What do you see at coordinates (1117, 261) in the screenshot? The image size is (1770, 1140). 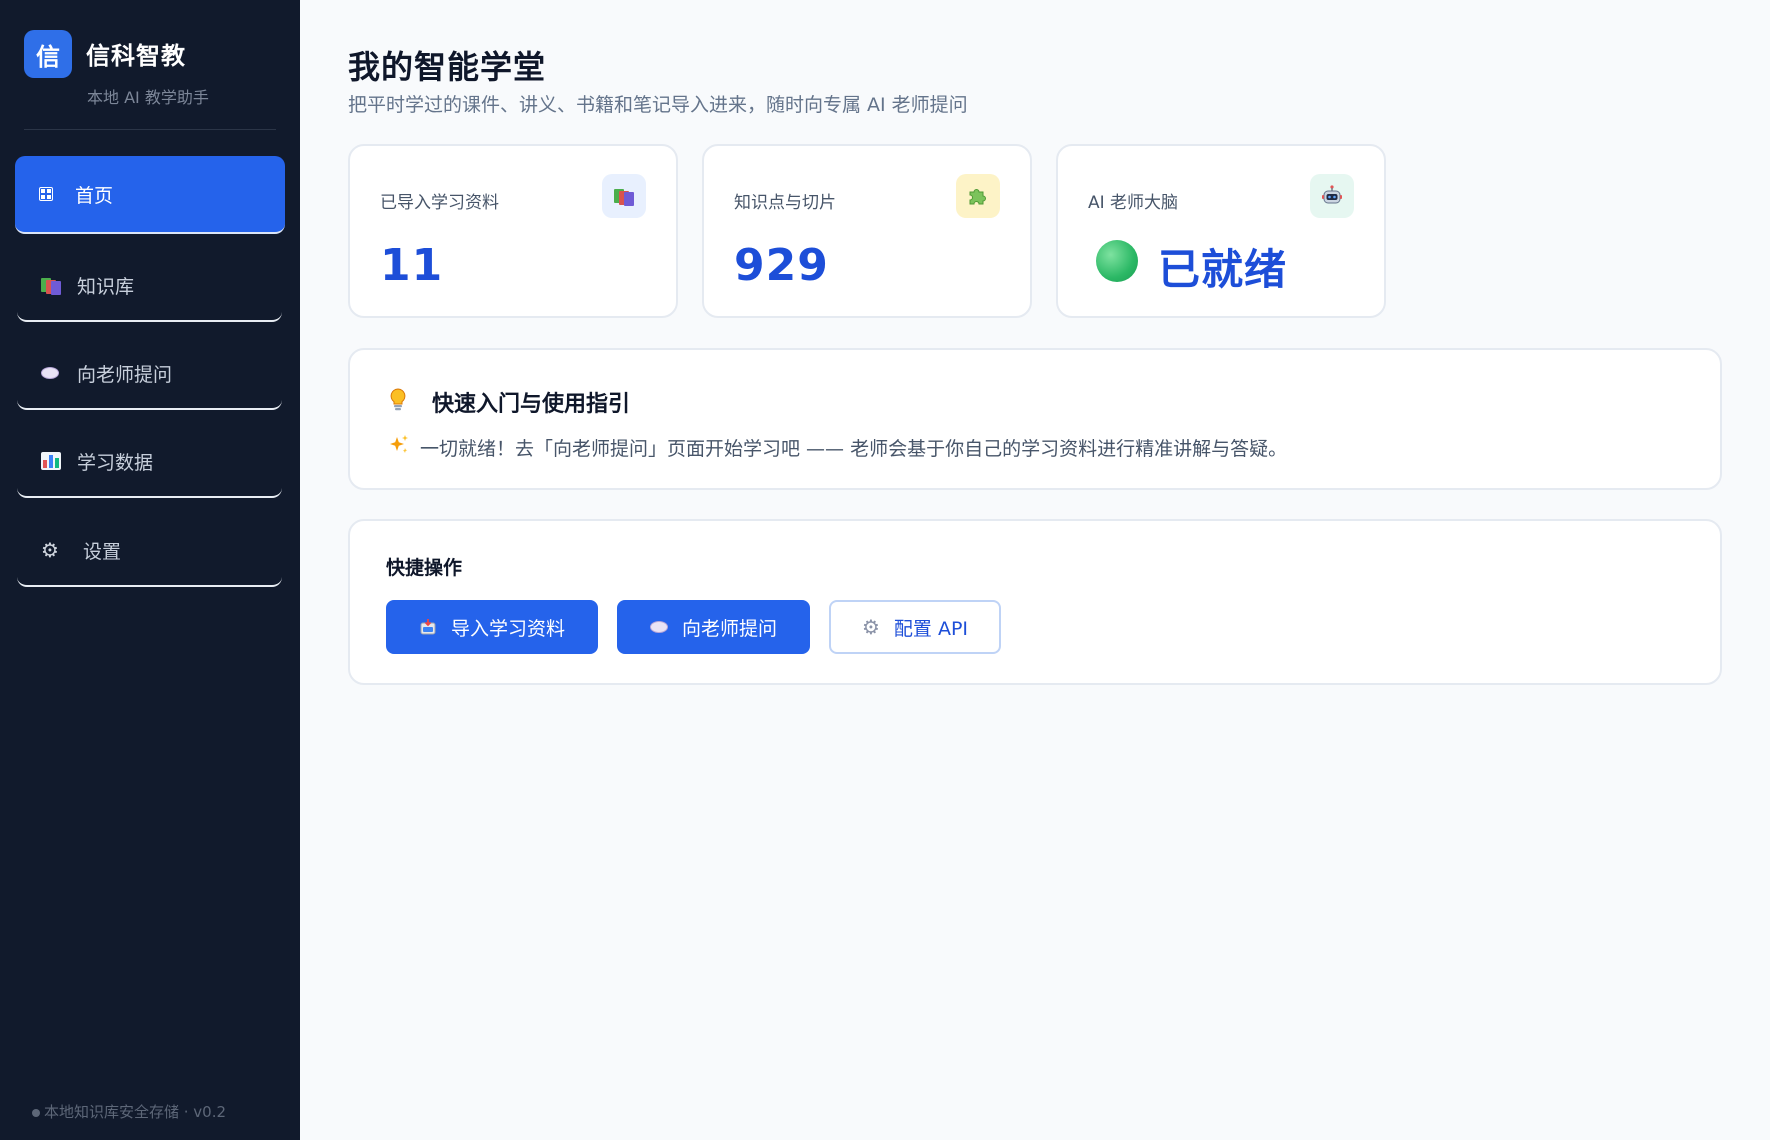 I see `ready-status-dot` at bounding box center [1117, 261].